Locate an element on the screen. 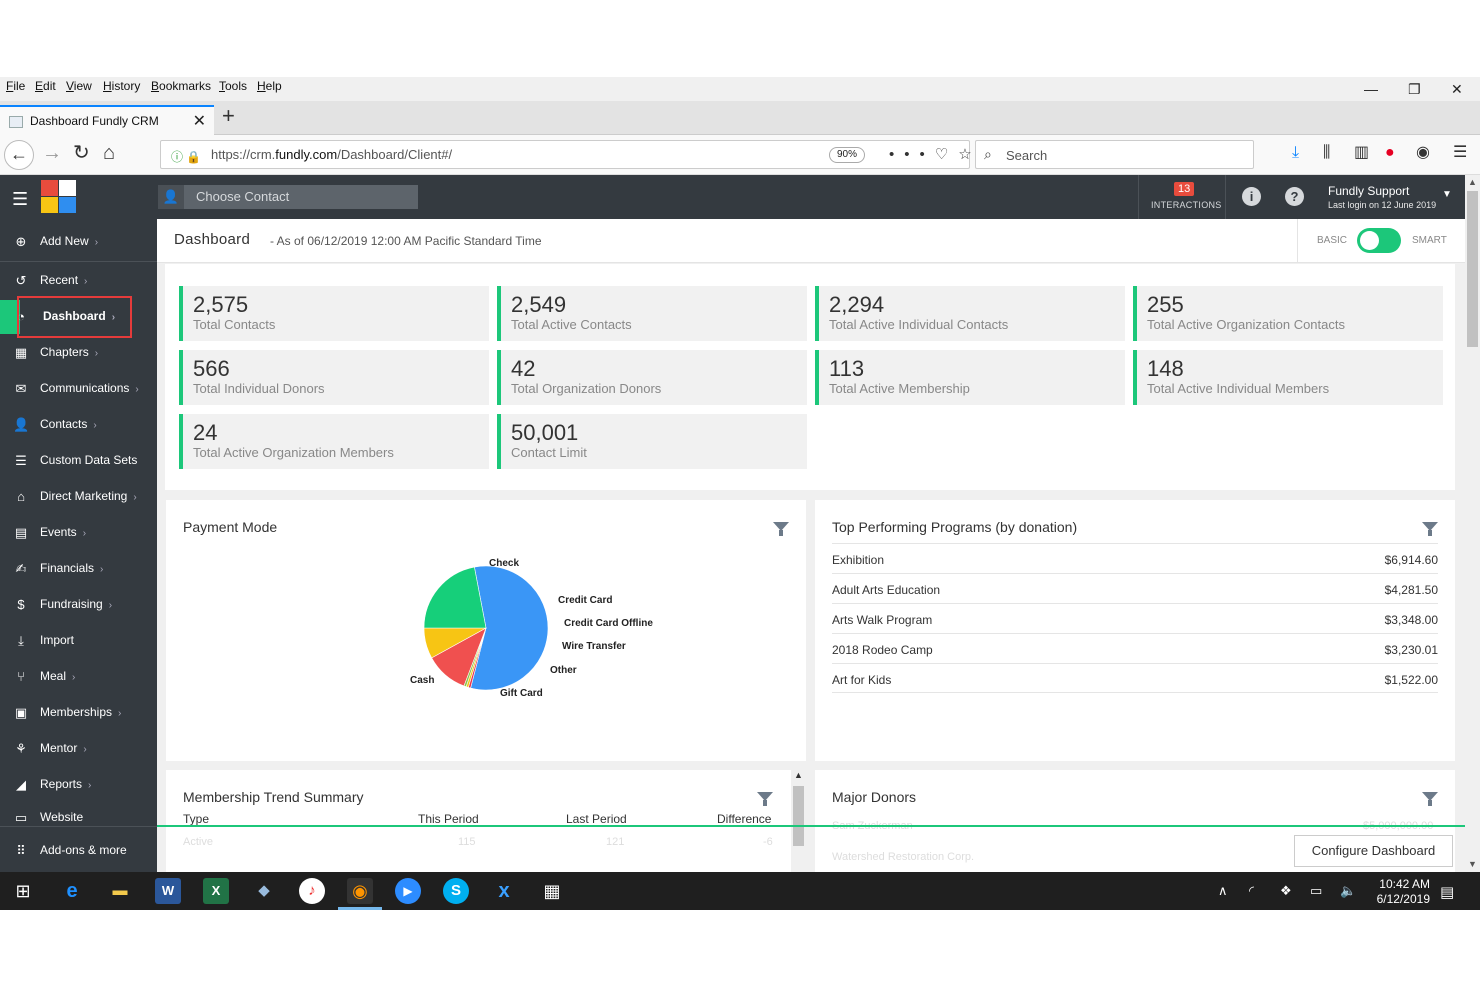 This screenshot has height=987, width=1480. library-icon: ⫼ is located at coordinates (1326, 153).